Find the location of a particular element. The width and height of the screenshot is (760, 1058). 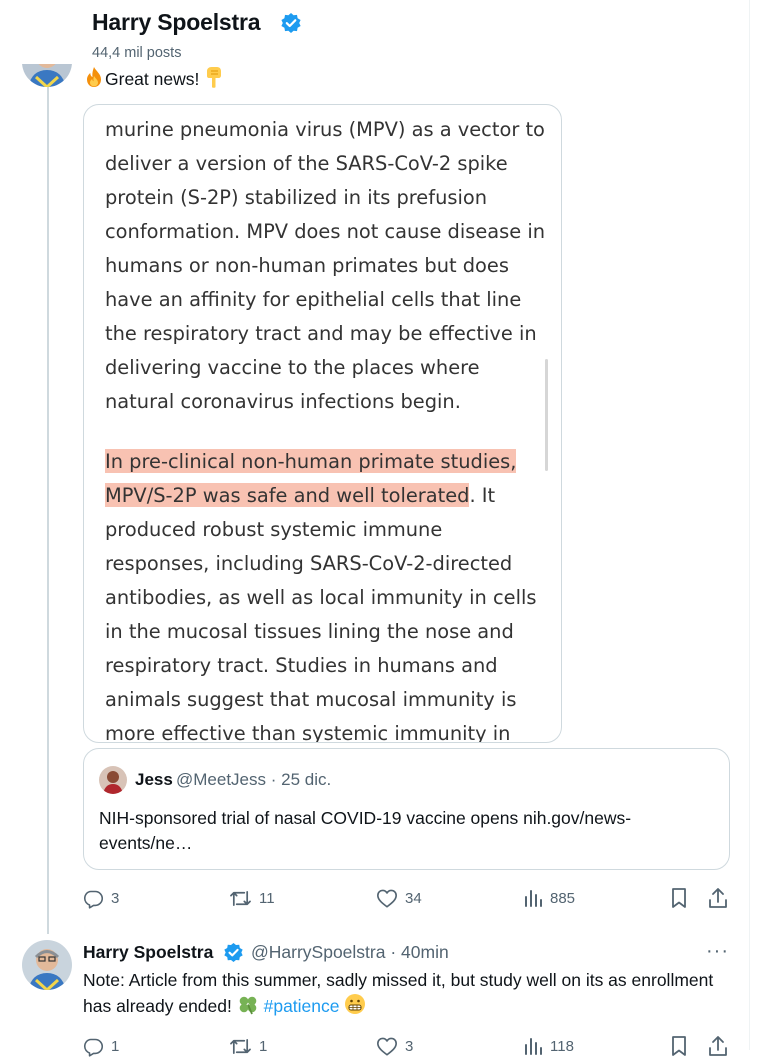

quote-author-name: Jess is located at coordinates (154, 780).